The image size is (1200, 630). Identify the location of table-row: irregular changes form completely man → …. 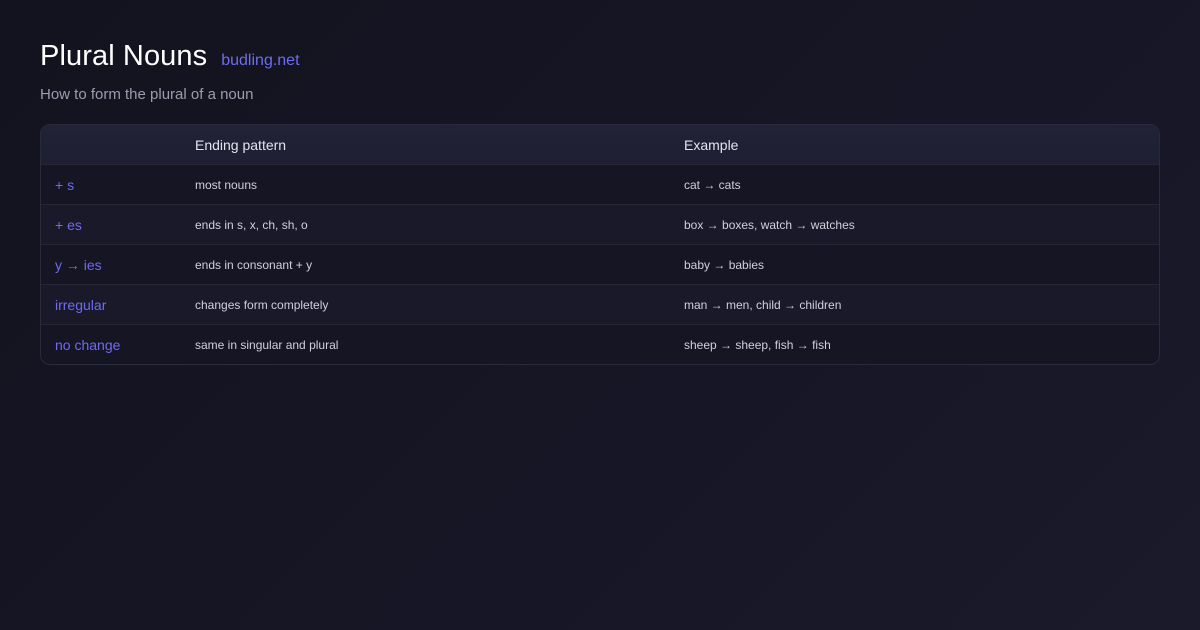
(600, 304).